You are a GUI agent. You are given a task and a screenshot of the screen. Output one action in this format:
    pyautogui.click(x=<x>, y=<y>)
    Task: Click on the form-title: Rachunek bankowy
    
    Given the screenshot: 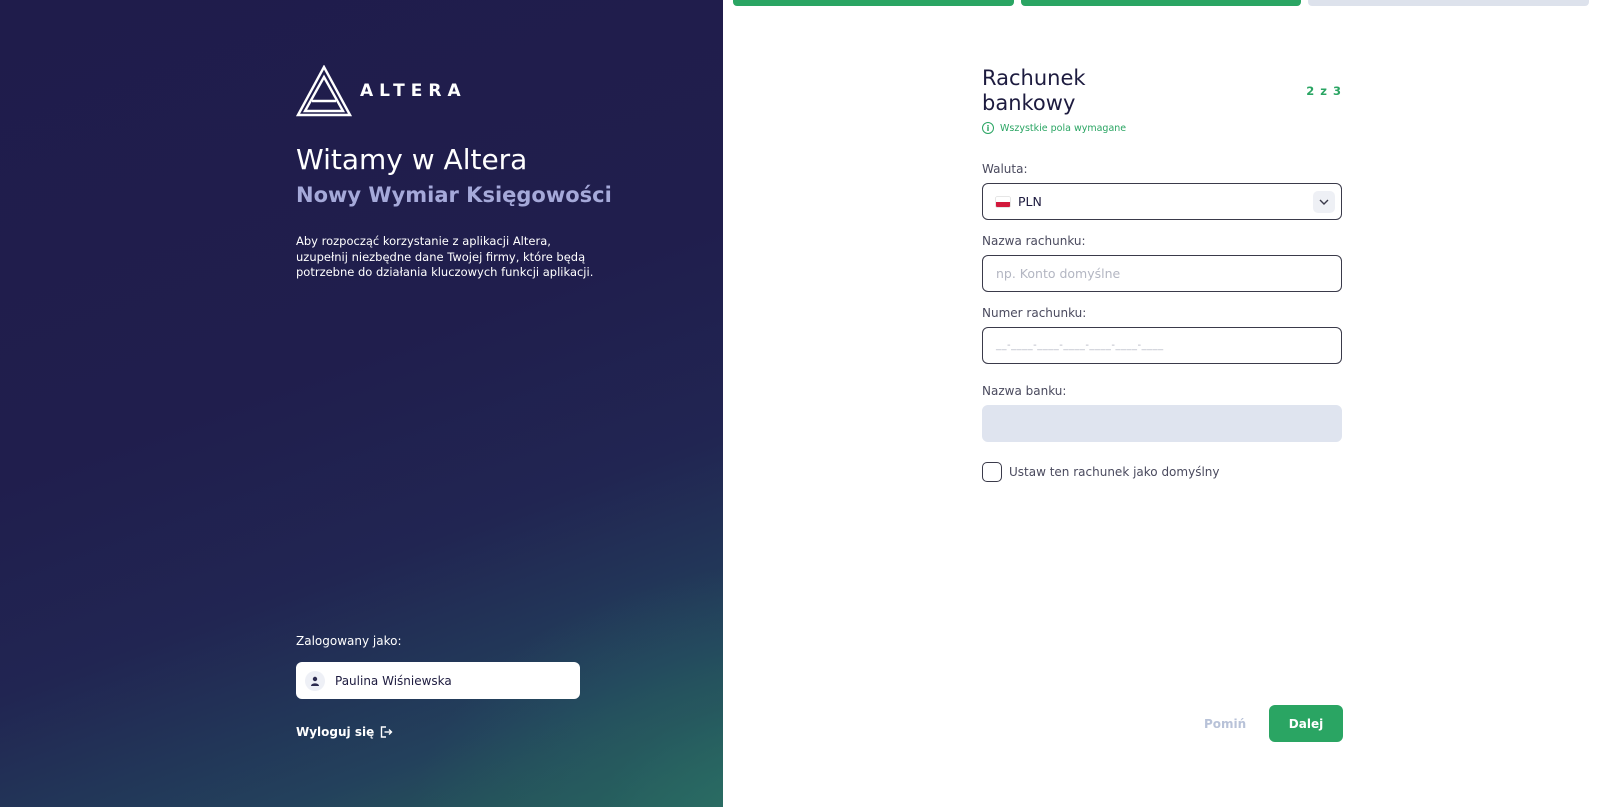 What is the action you would take?
    pyautogui.click(x=1034, y=90)
    